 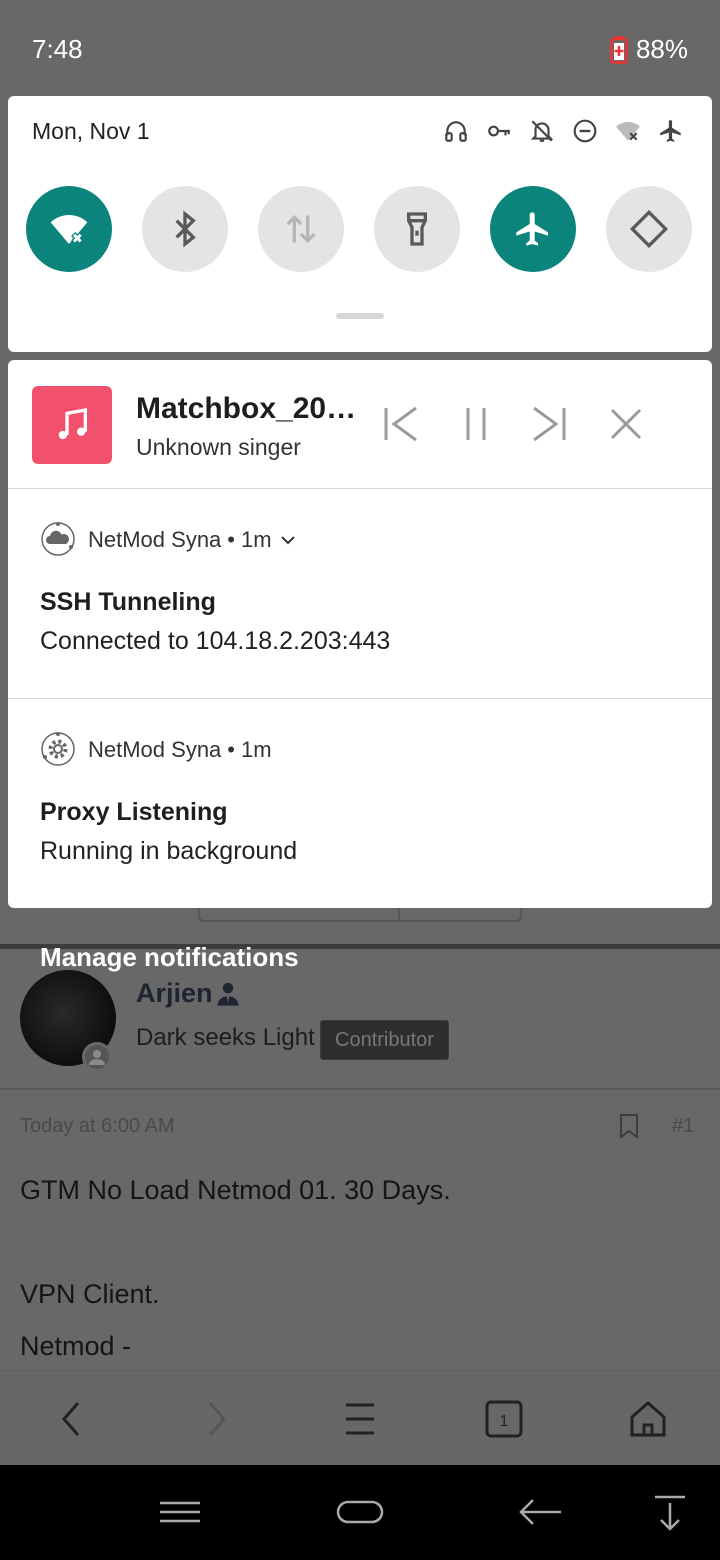 I want to click on post-text-line: GTM No Load Netmod 01. 30 Days., so click(x=235, y=1190).